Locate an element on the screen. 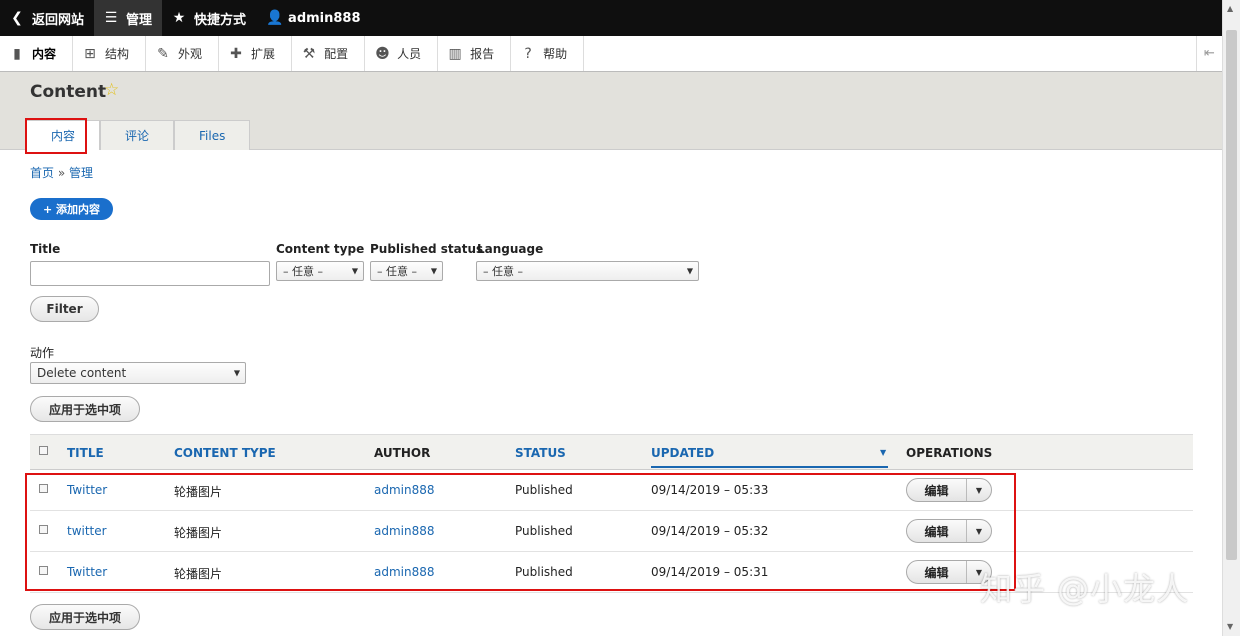 The height and width of the screenshot is (636, 1240). language-label: Language is located at coordinates (510, 249).